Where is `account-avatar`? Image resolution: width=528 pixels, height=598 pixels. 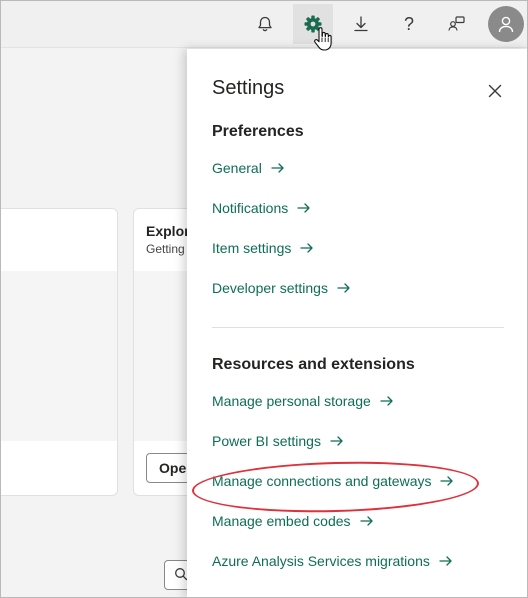 account-avatar is located at coordinates (506, 24).